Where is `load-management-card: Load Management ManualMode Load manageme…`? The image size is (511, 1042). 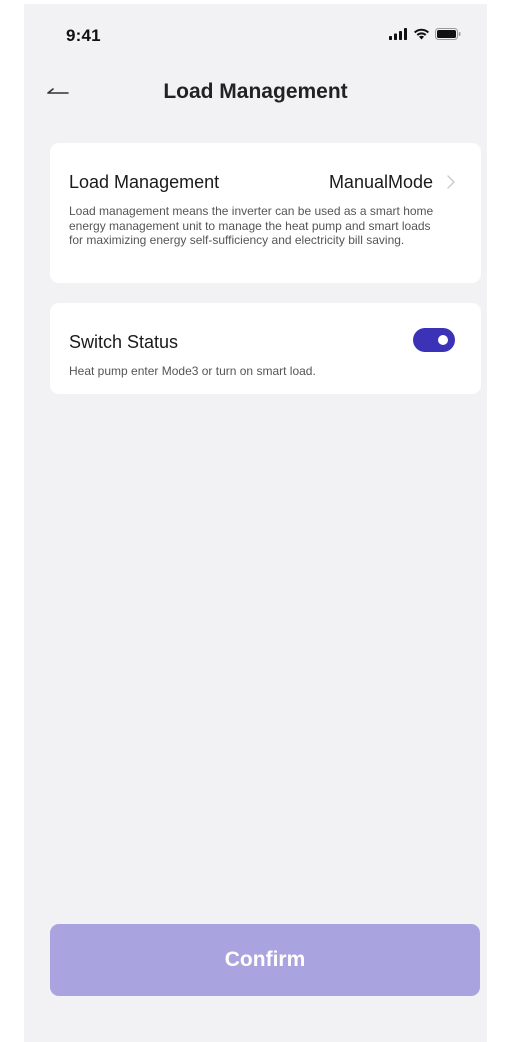 load-management-card: Load Management ManualMode Load manageme… is located at coordinates (265, 213).